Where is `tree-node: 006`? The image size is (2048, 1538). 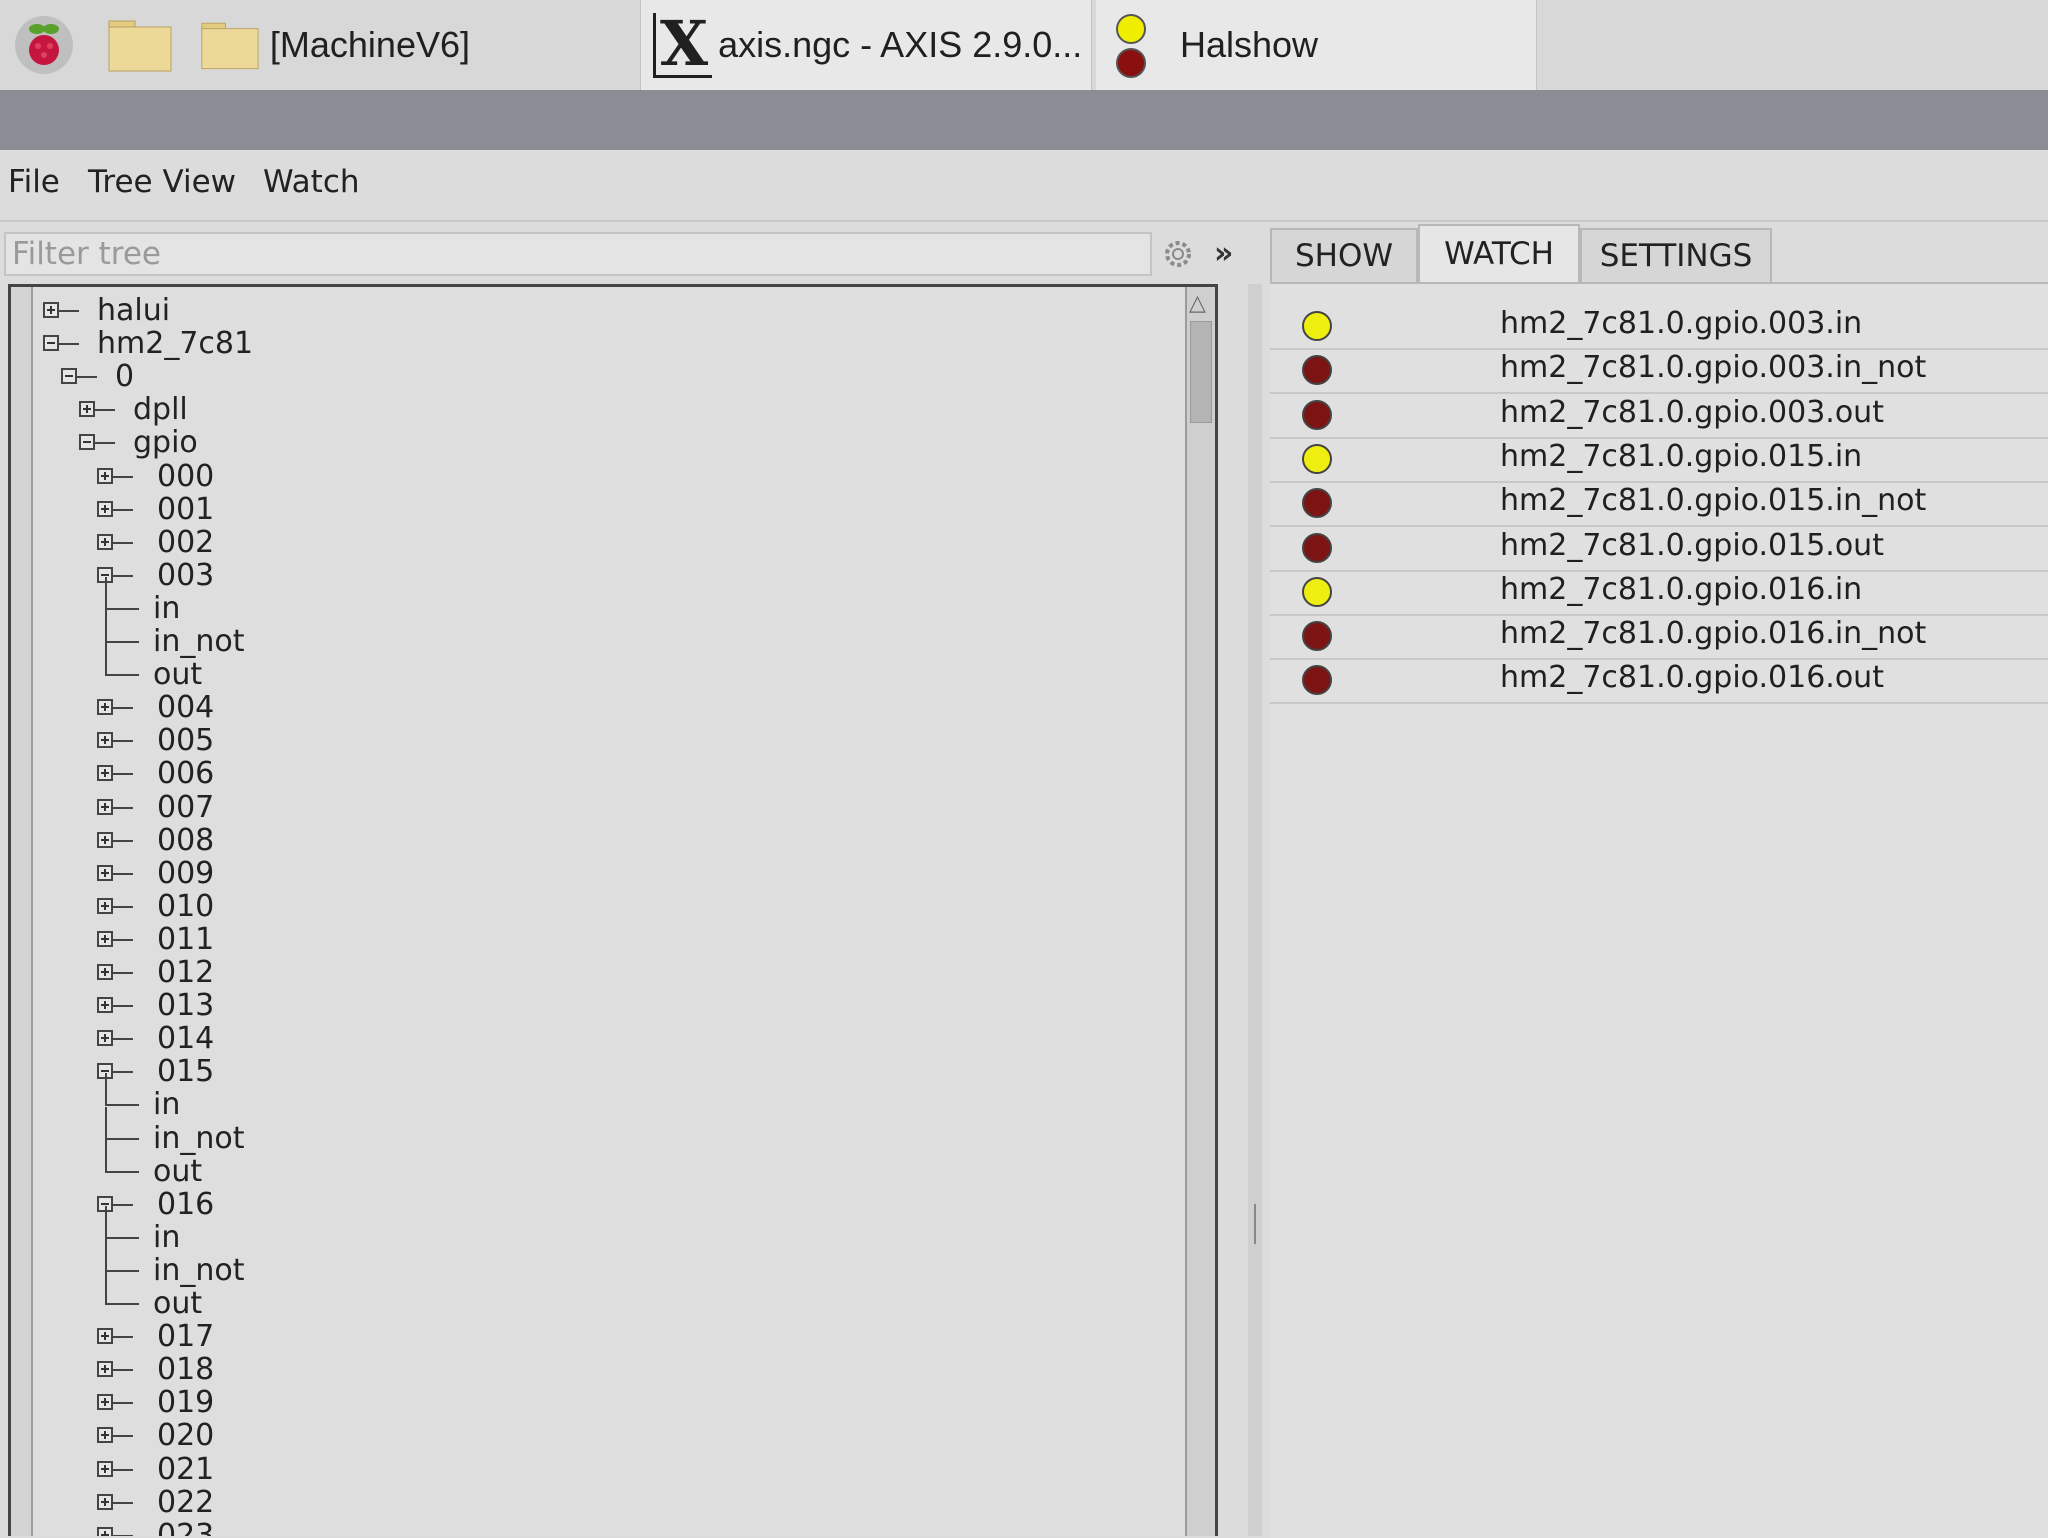
tree-node: 006 is located at coordinates (561, 773).